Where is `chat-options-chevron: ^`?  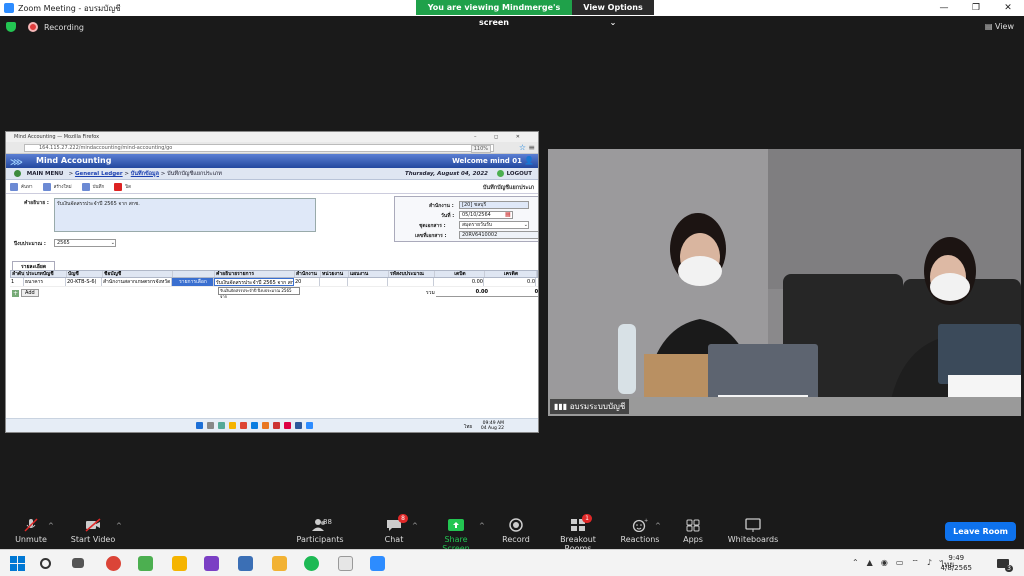 chat-options-chevron: ^ is located at coordinates (415, 526).